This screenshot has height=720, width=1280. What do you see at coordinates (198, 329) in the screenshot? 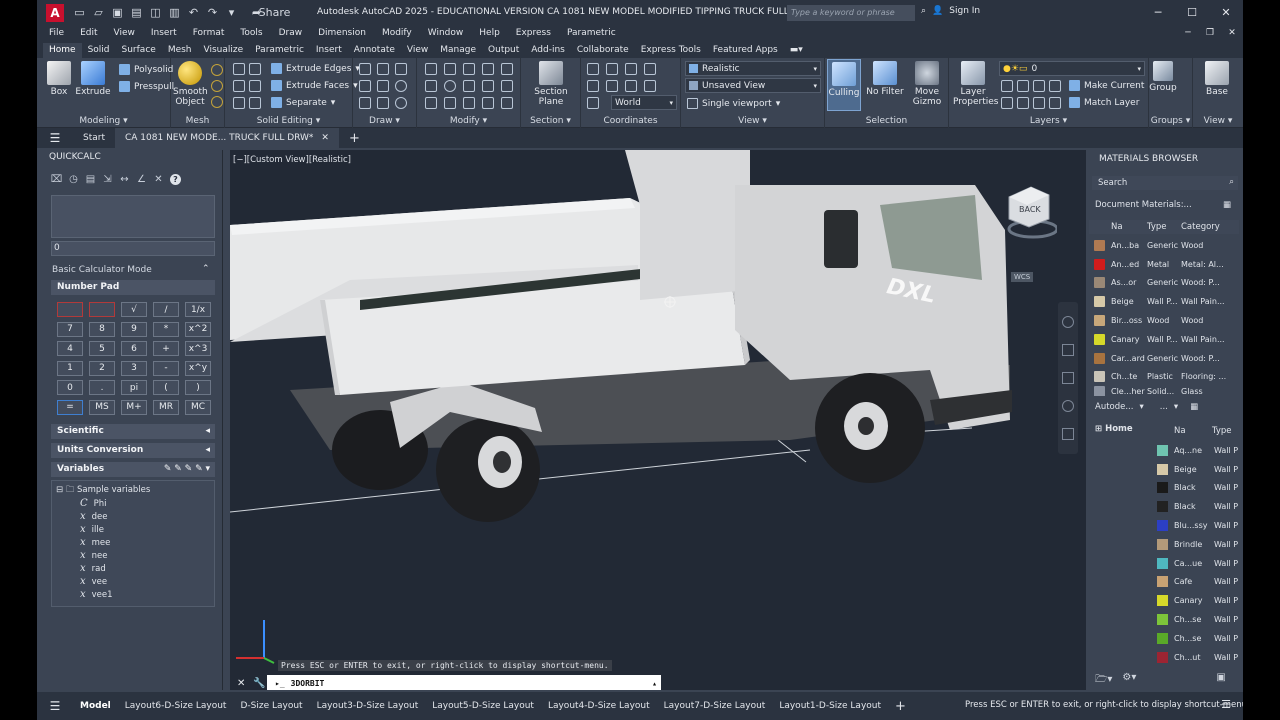
I see `pad-square-button: x^2` at bounding box center [198, 329].